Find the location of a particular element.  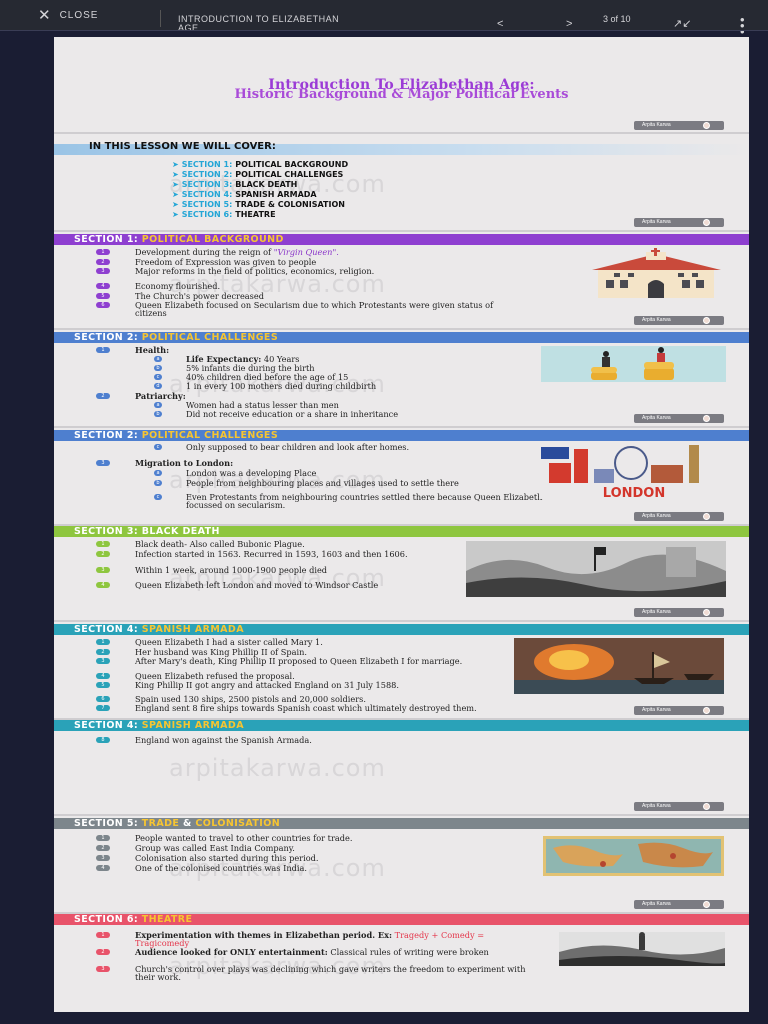

toc-item: ➤ SECTION 2: POLITICAL CHALLENGES is located at coordinates (258, 174).